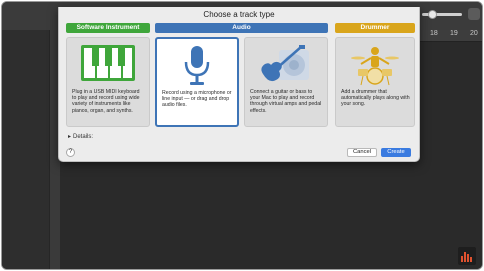 The height and width of the screenshot is (271, 484). I want to click on microphone-icon, so click(197, 68).